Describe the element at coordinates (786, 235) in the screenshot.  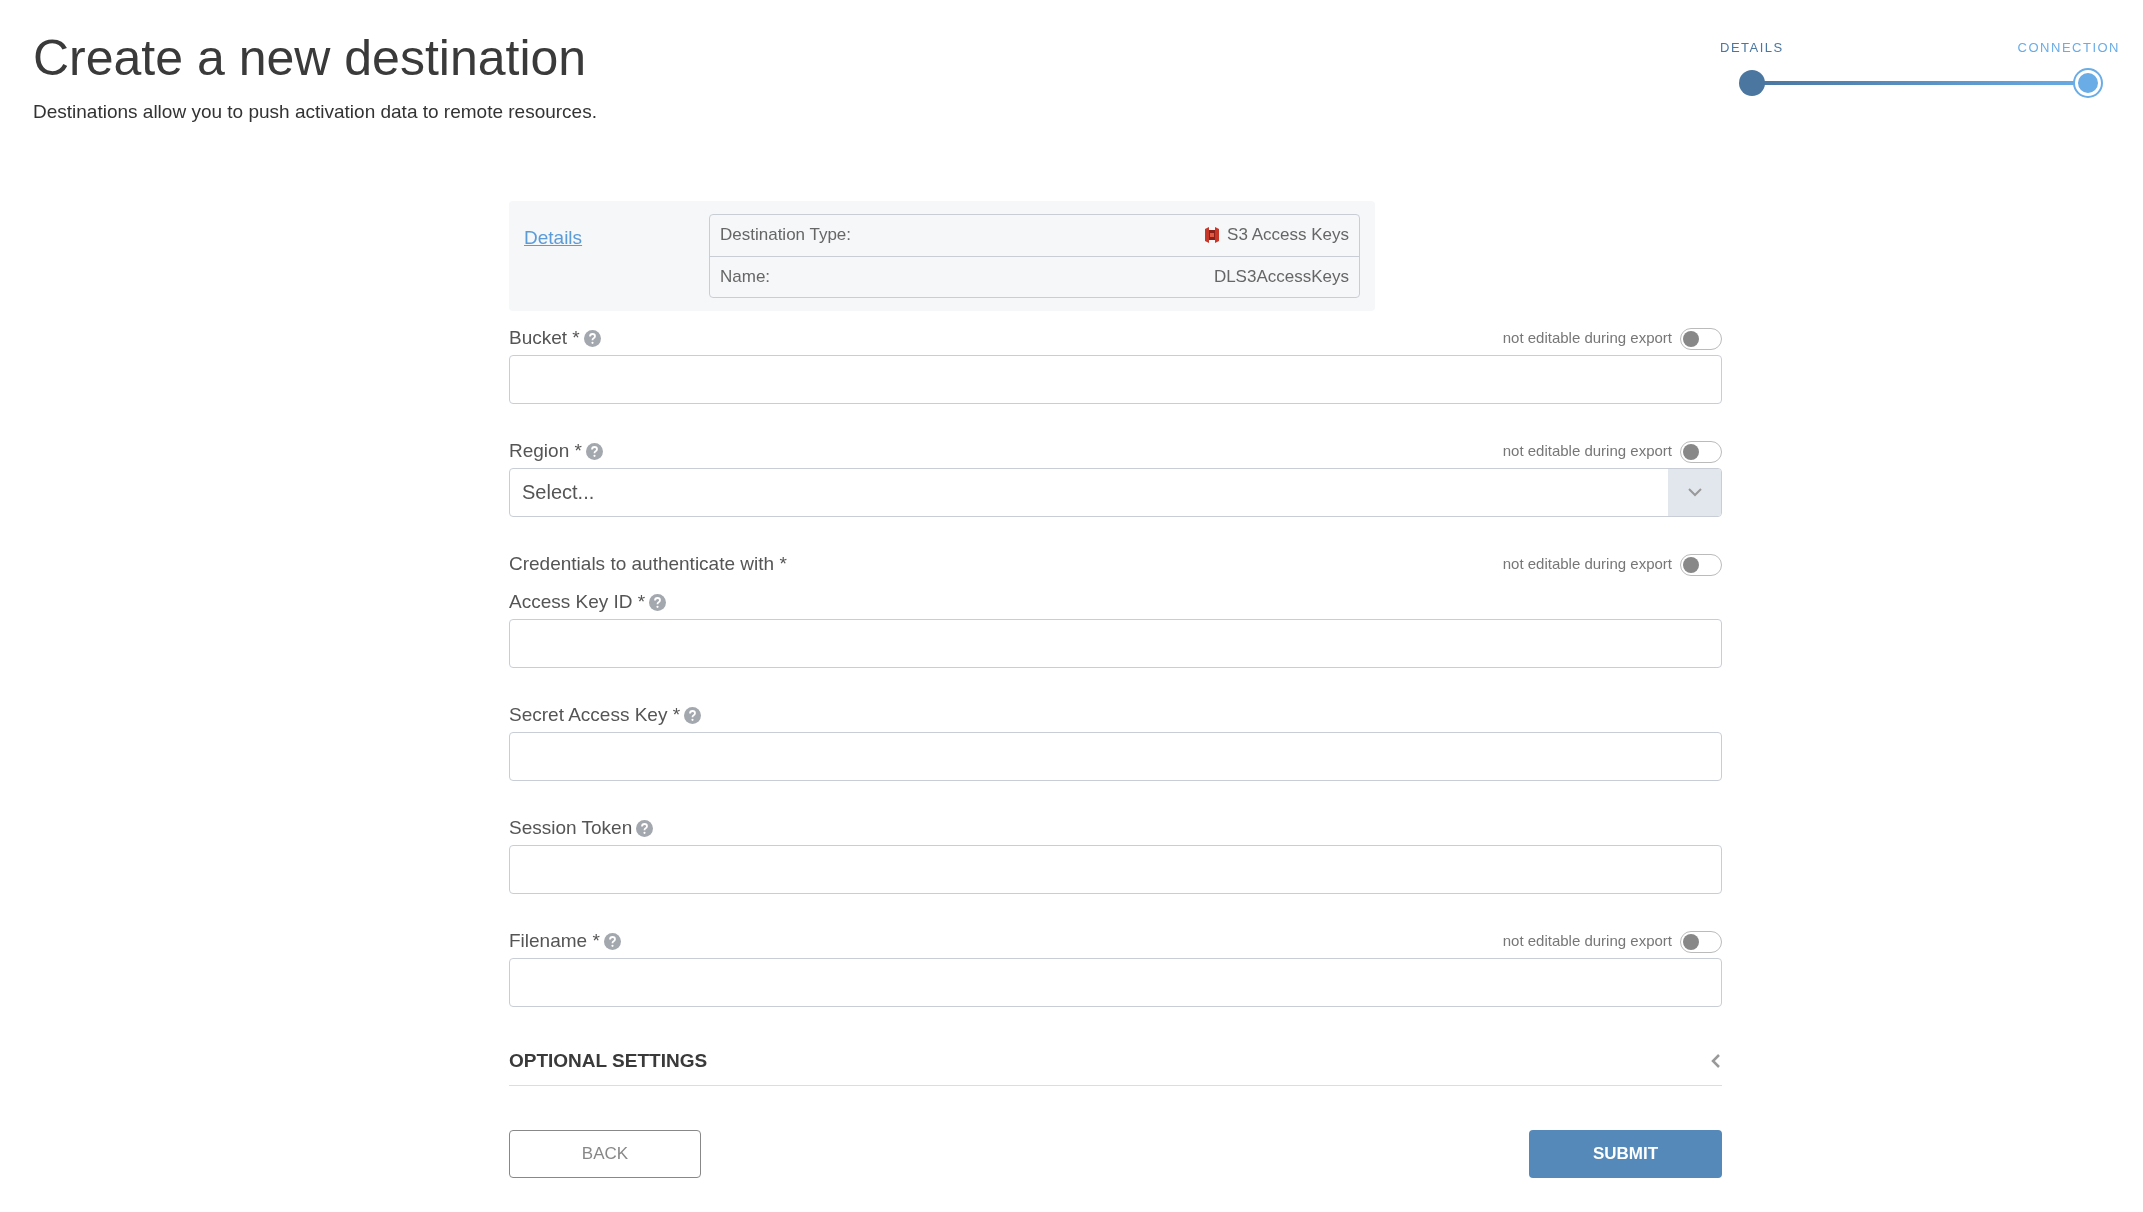
I see `detail-label: Destination Type:` at that location.